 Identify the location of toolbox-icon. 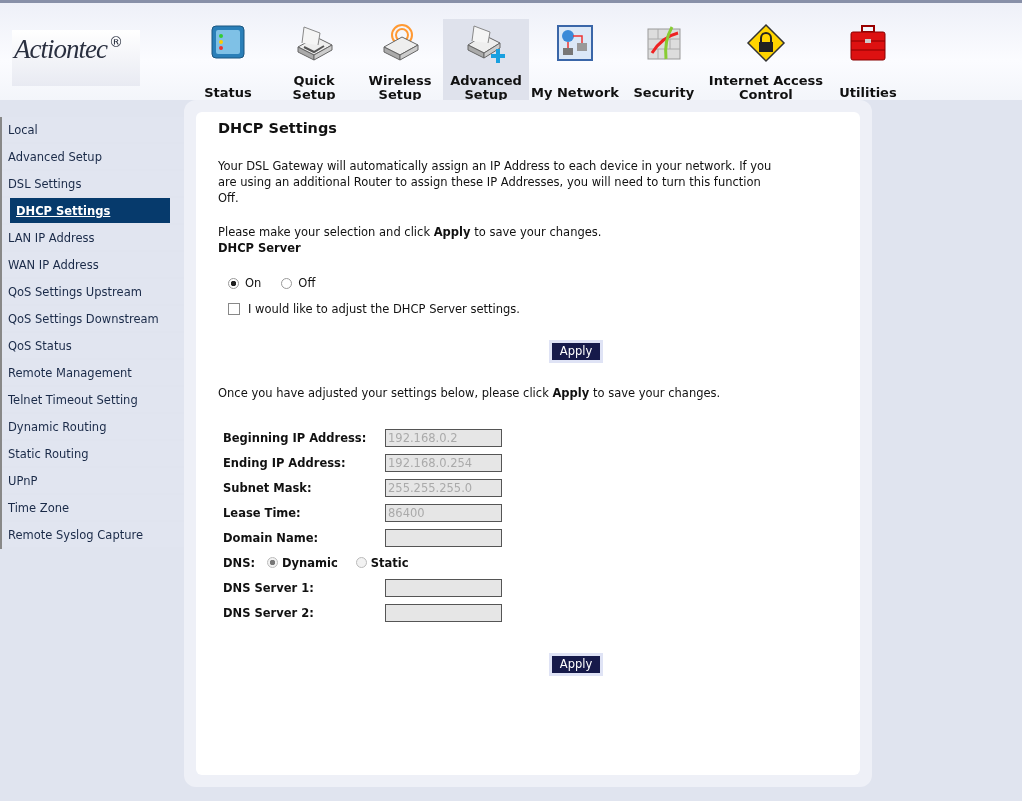
(868, 43).